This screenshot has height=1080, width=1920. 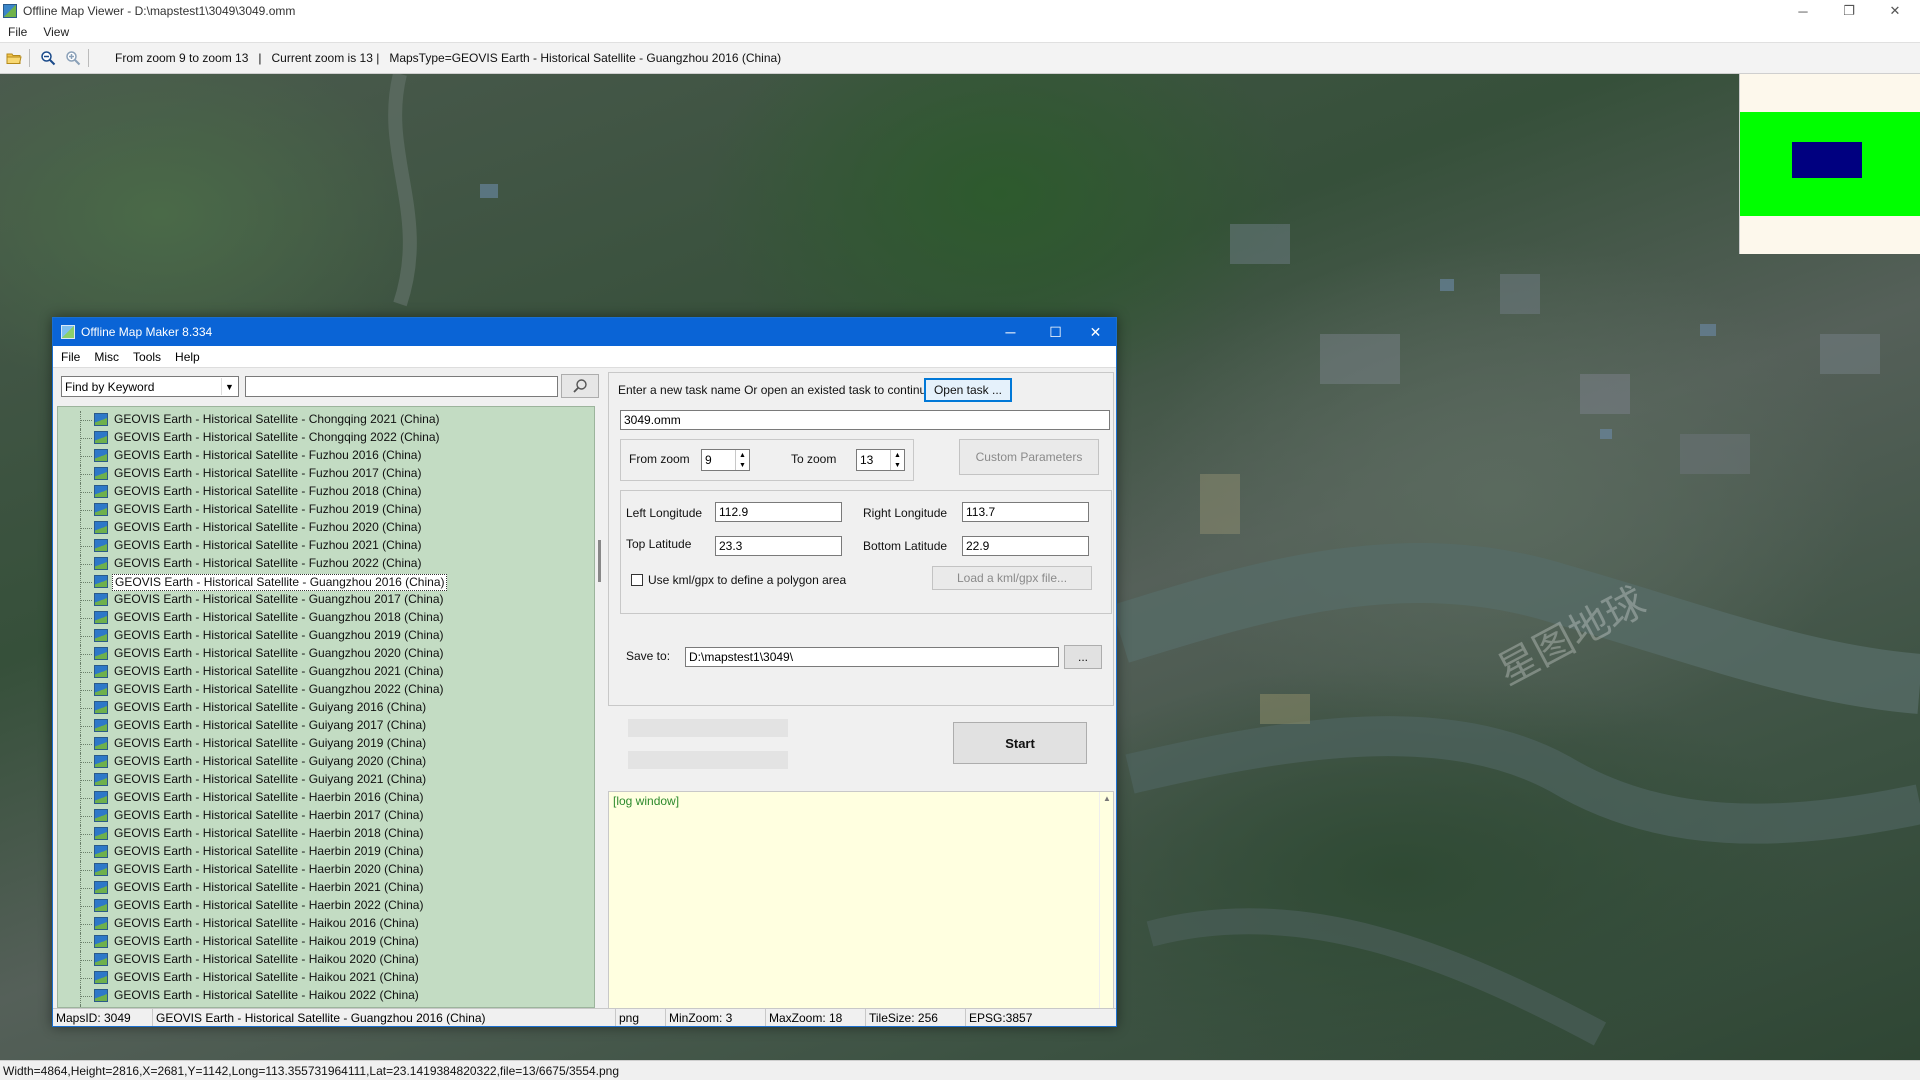 What do you see at coordinates (725, 460) in the screenshot?
I see `from-zoom-spinner: 9 ▲ ▼` at bounding box center [725, 460].